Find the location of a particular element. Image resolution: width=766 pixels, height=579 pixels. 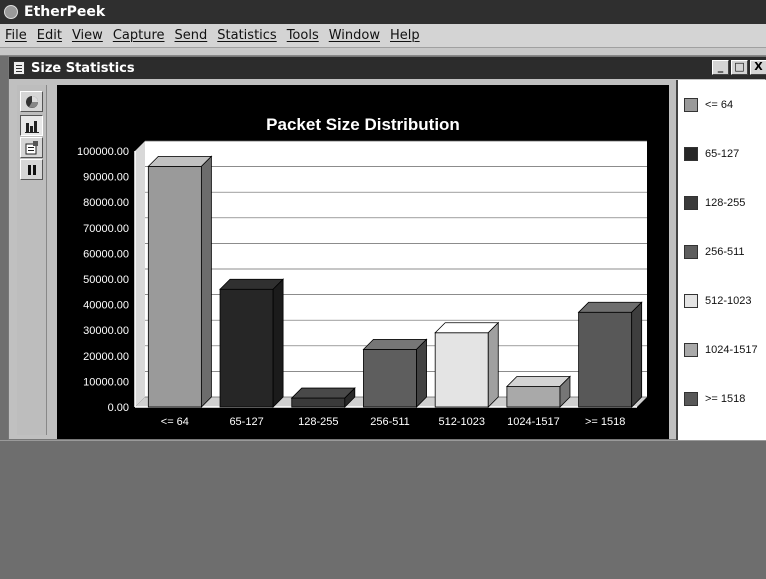

legend-label: 512-1023 is located at coordinates (728, 301).